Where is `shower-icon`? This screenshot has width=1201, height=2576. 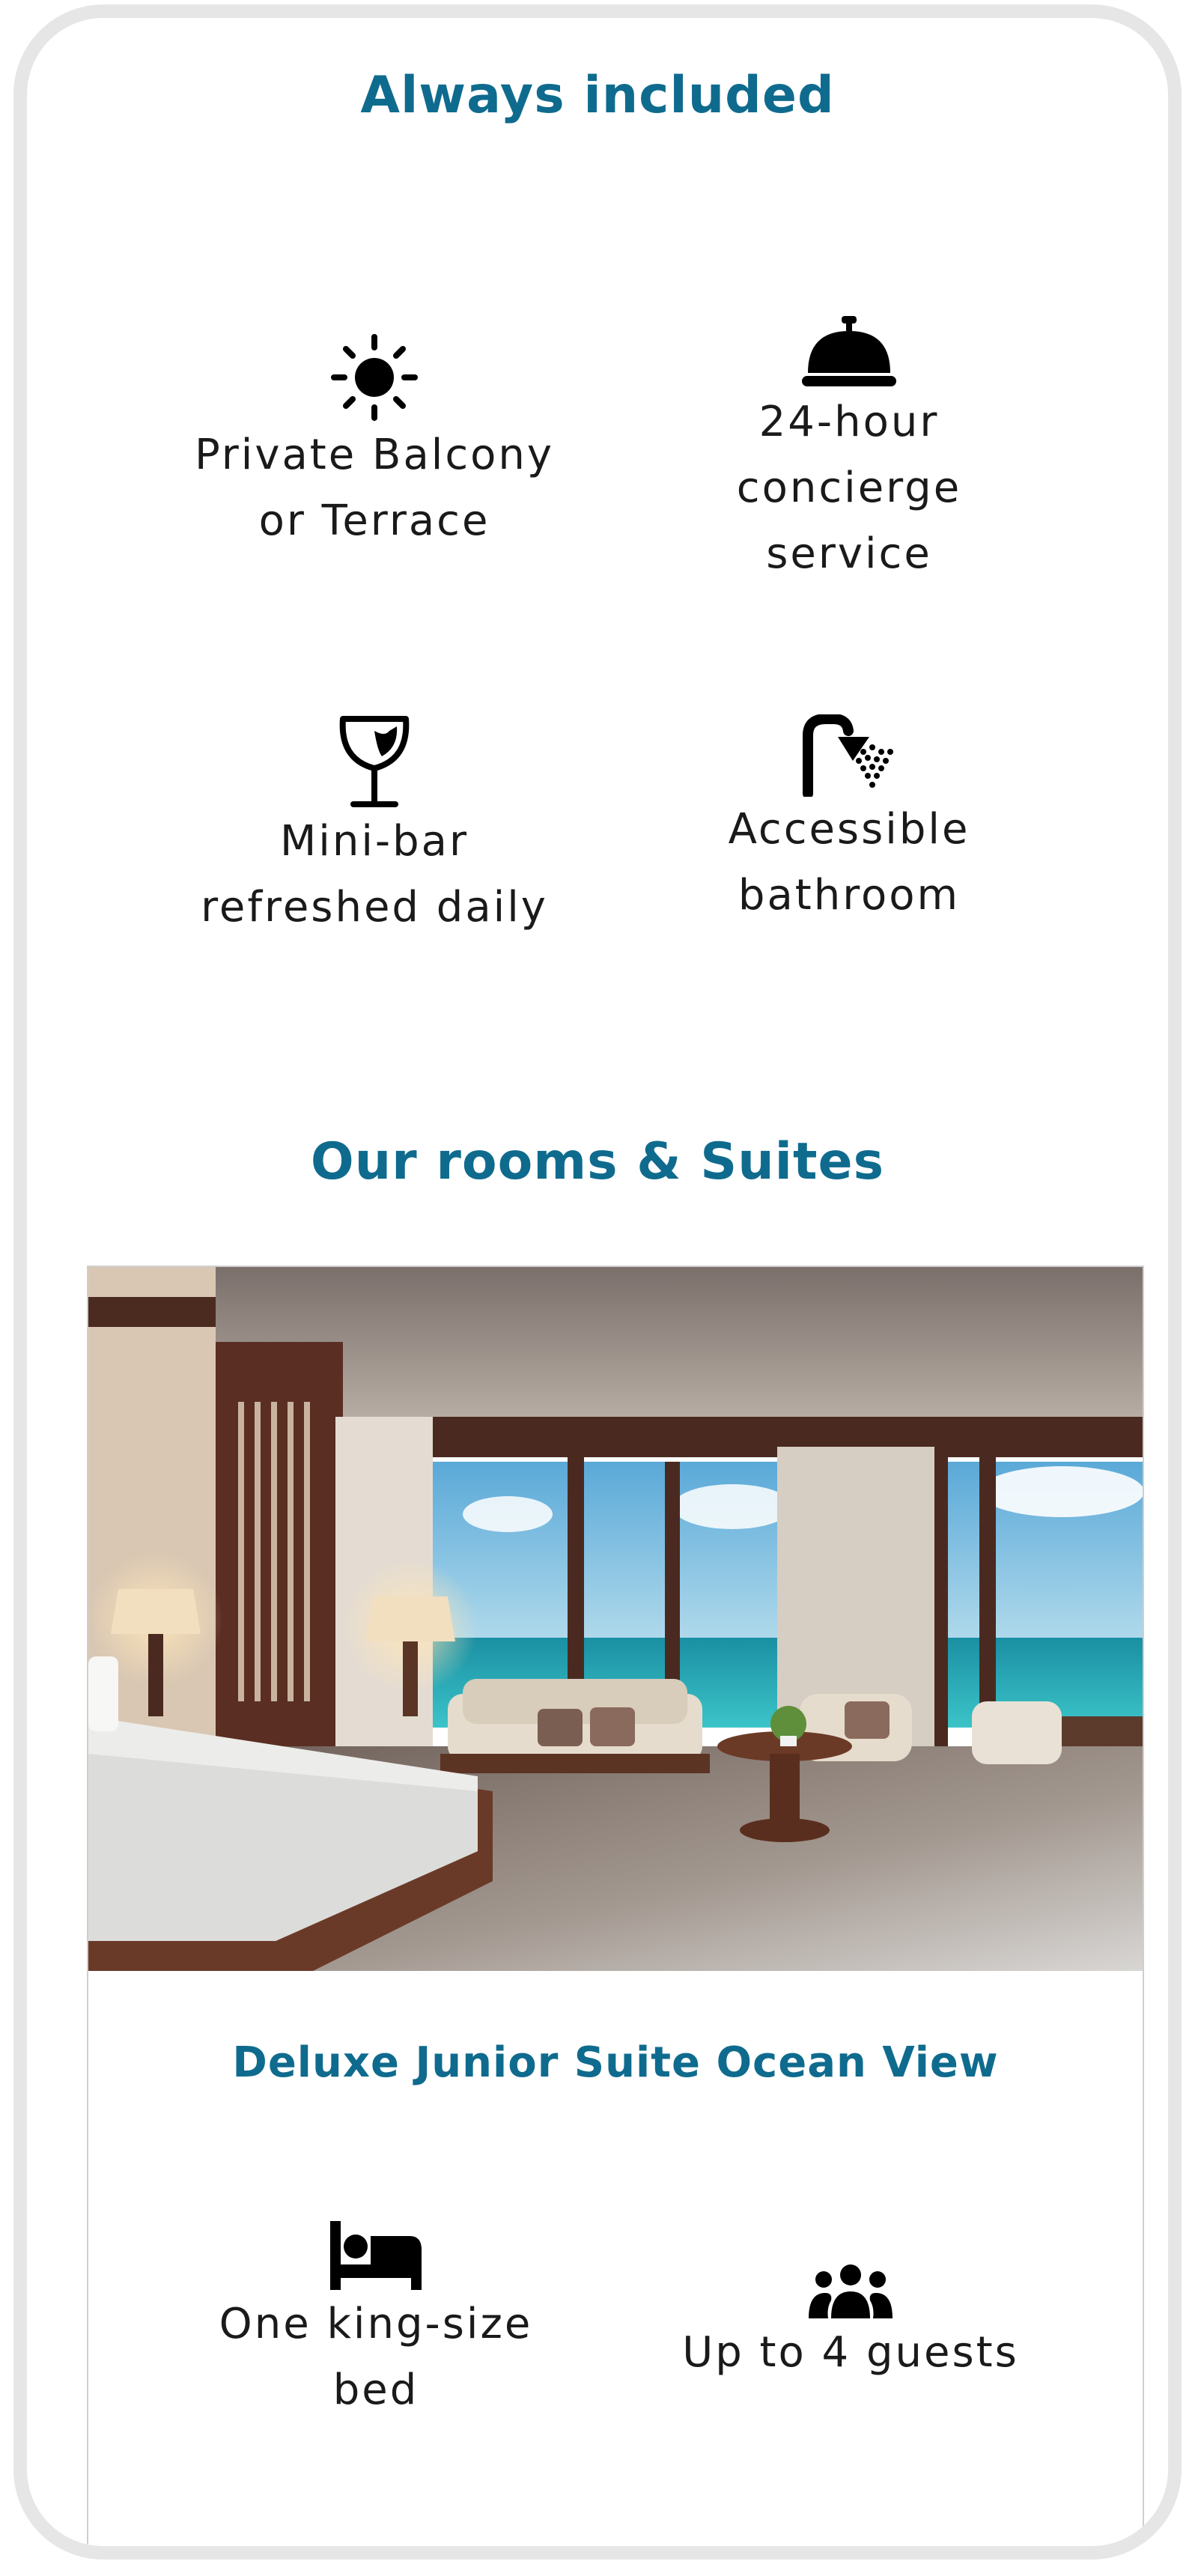
shower-icon is located at coordinates (848, 755).